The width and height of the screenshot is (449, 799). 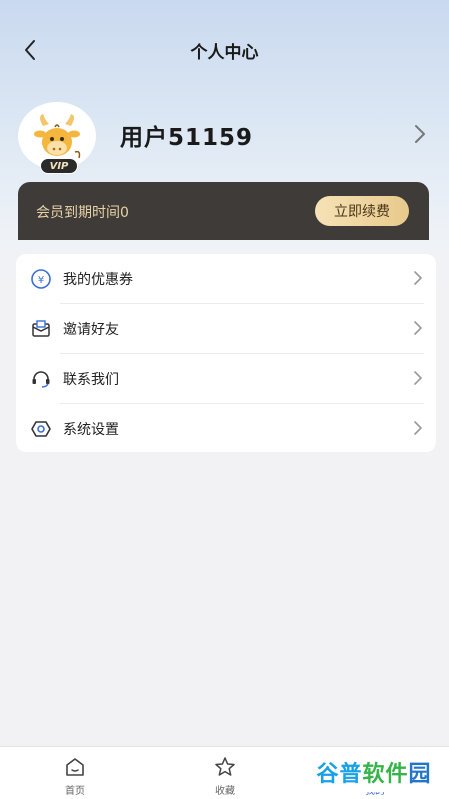 I want to click on settings-icon, so click(x=41, y=429).